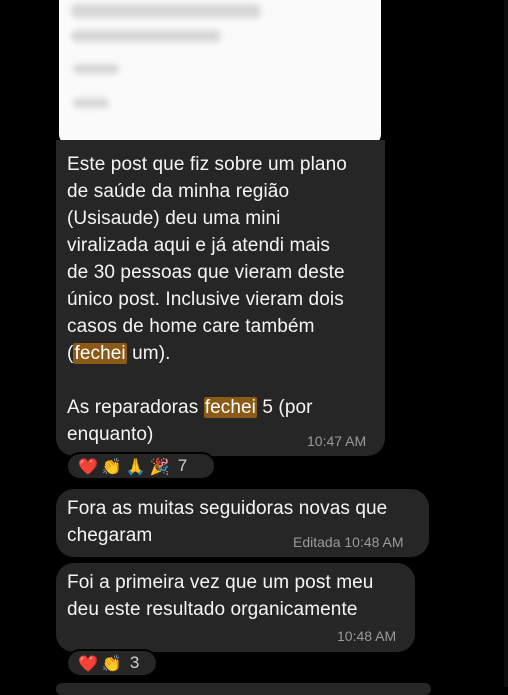 Image resolution: width=508 pixels, height=695 pixels. I want to click on reactions-bar: ❤️ 👏 🙏 🎉 7, so click(141, 466).